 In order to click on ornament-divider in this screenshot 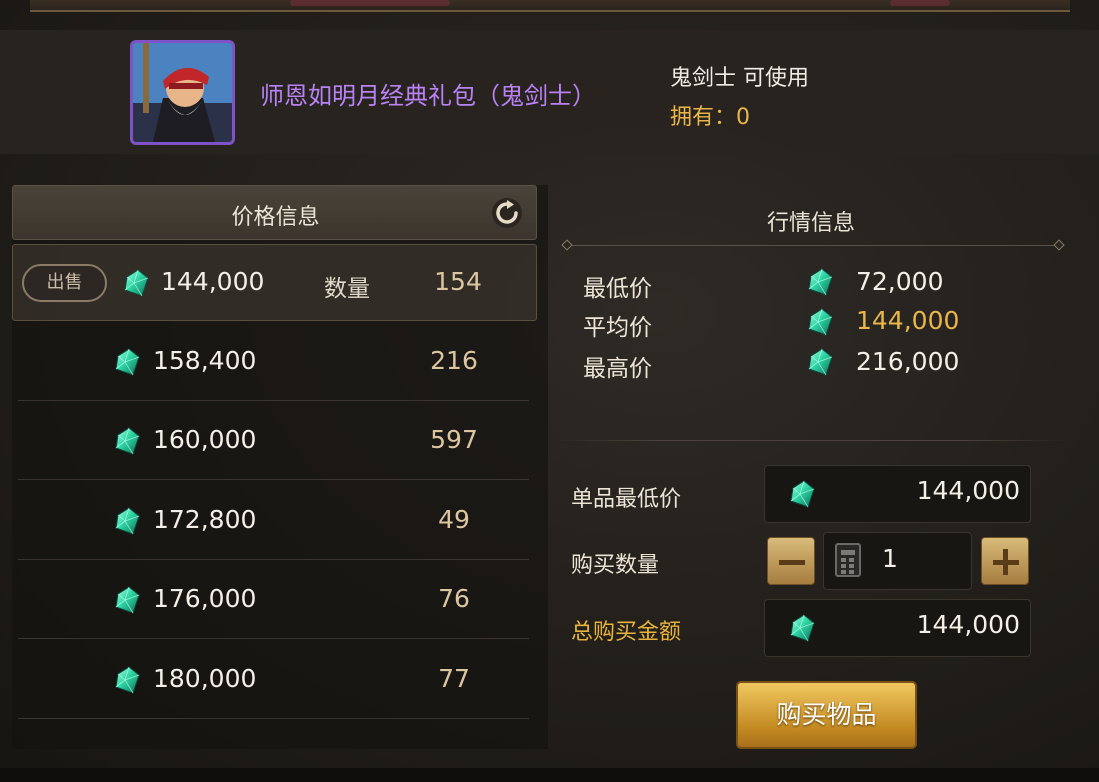, I will do `click(813, 245)`.